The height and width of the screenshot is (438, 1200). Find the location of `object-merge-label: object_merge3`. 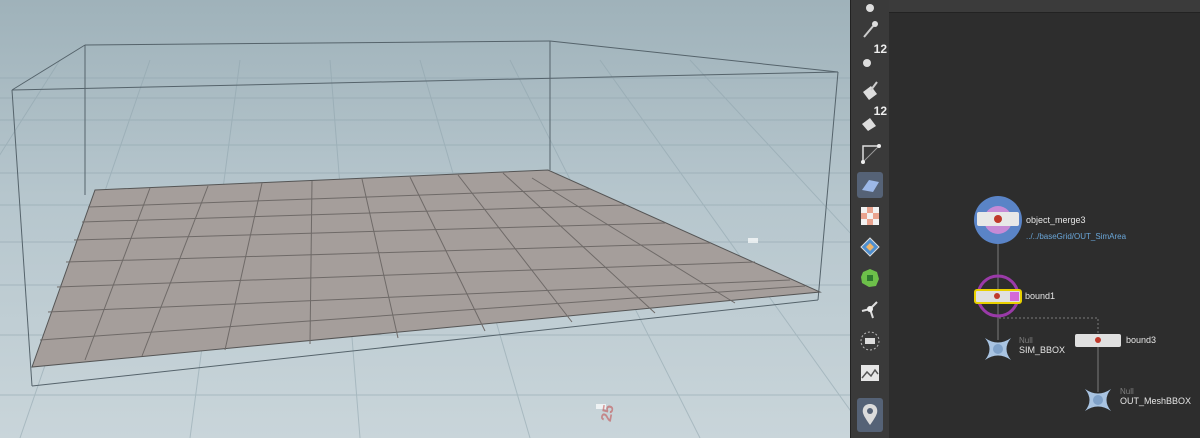

object-merge-label: object_merge3 is located at coordinates (1056, 220).